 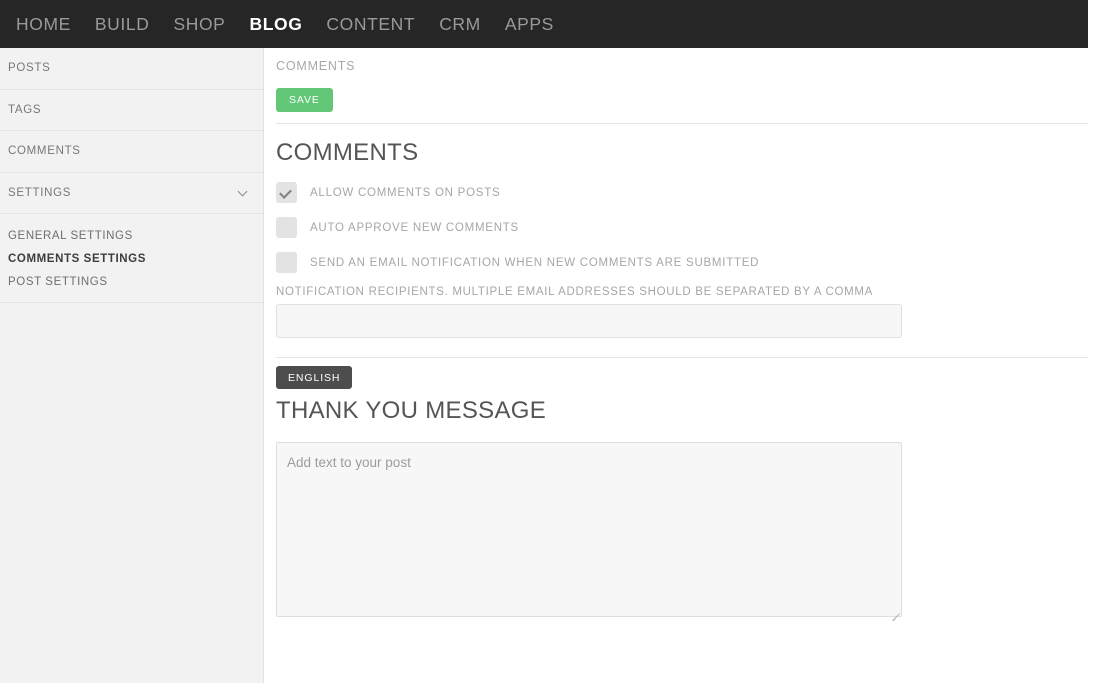 I want to click on topnav-item-build: BUILD, so click(x=122, y=24).